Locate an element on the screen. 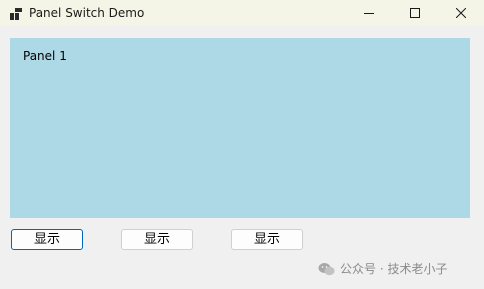 This screenshot has height=289, width=484. title-bar: Panel Switch Demo is located at coordinates (242, 13).